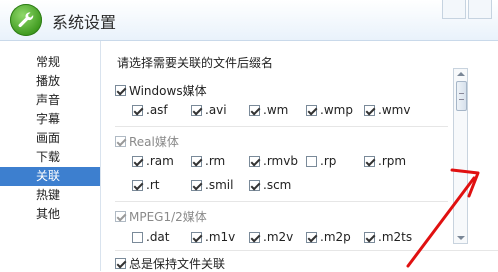  Describe the element at coordinates (84, 22) in the screenshot. I see `window-title: 系统设置` at that location.